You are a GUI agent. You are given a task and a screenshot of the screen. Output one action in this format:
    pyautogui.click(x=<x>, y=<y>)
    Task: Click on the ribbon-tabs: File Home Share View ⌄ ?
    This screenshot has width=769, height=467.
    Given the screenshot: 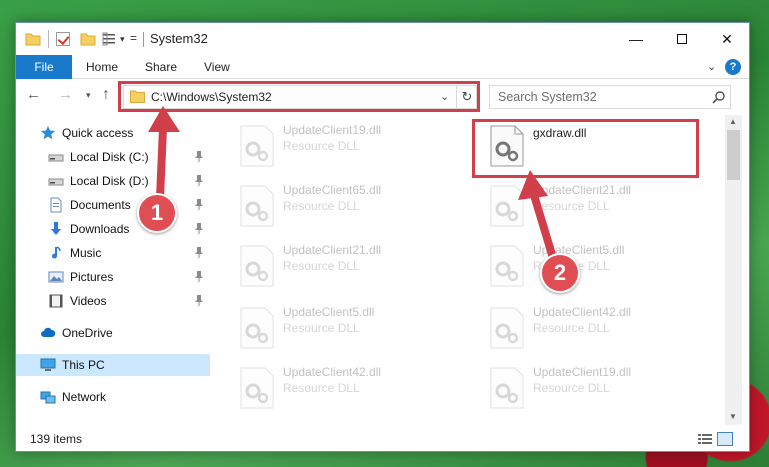 What is the action you would take?
    pyautogui.click(x=382, y=67)
    